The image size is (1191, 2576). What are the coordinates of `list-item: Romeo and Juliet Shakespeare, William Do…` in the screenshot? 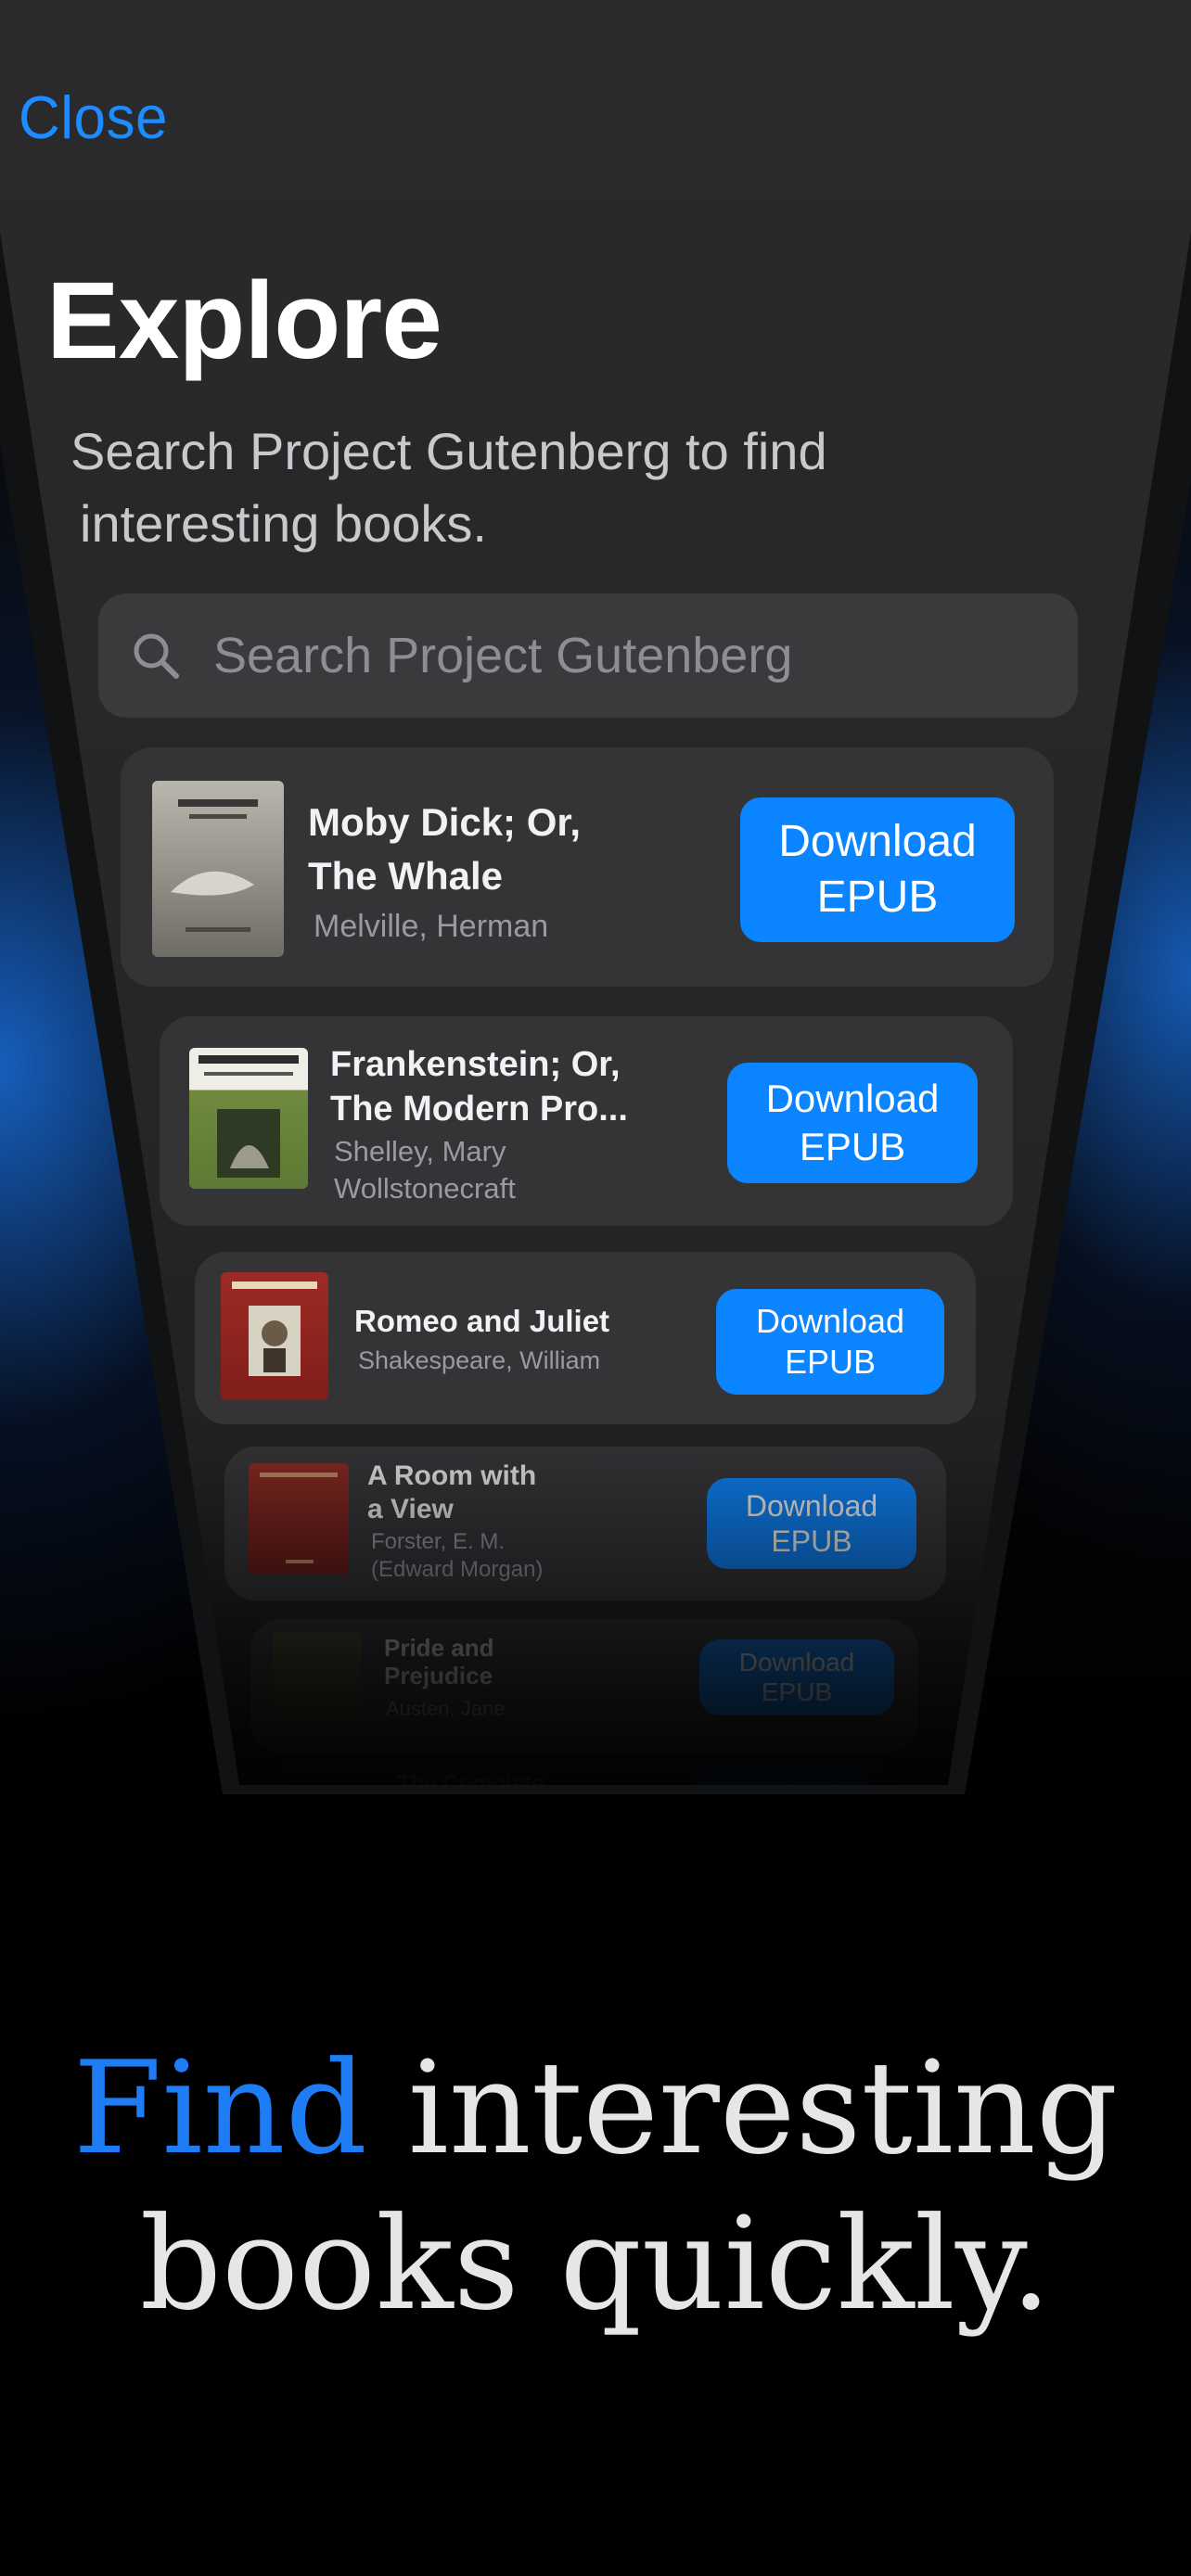 It's located at (585, 1338).